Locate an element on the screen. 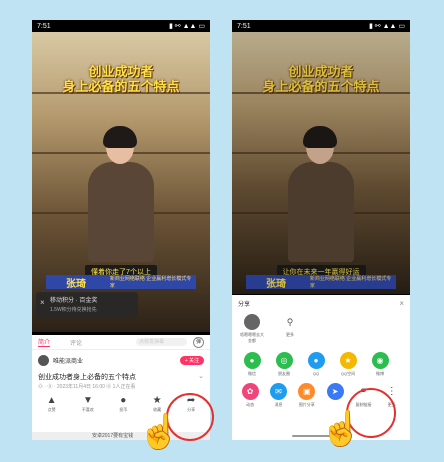  coin-label: 投币 is located at coordinates (123, 409).